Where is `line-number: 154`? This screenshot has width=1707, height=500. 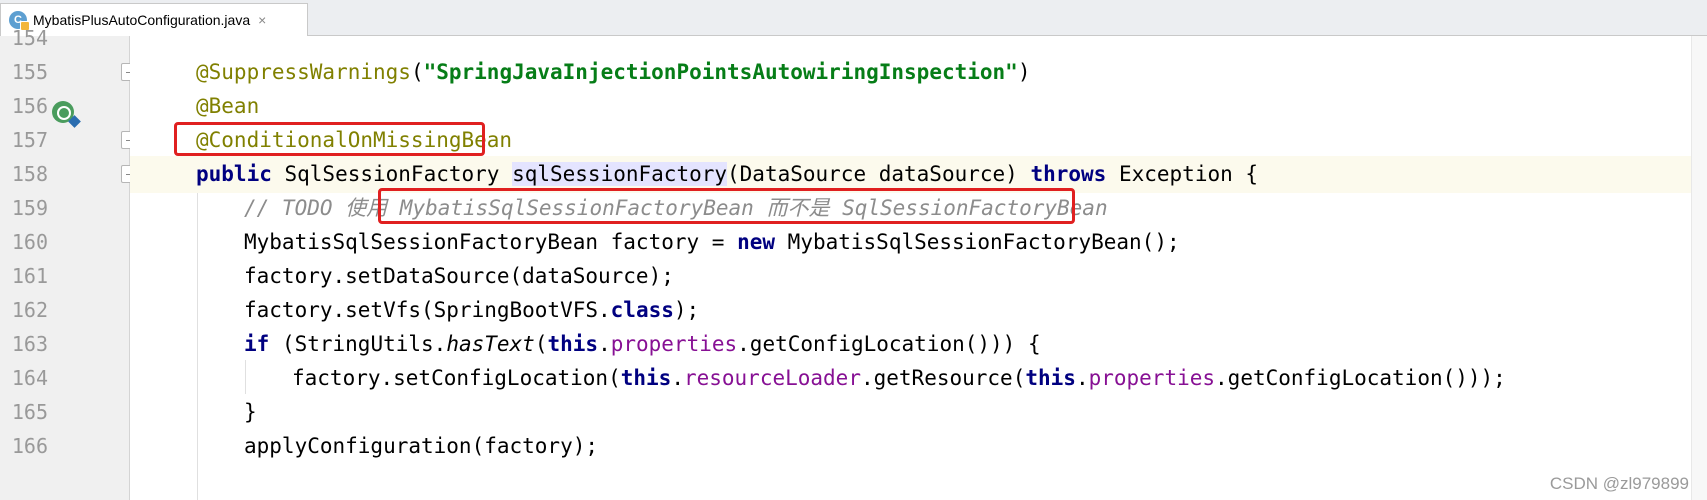
line-number: 154 is located at coordinates (29, 38).